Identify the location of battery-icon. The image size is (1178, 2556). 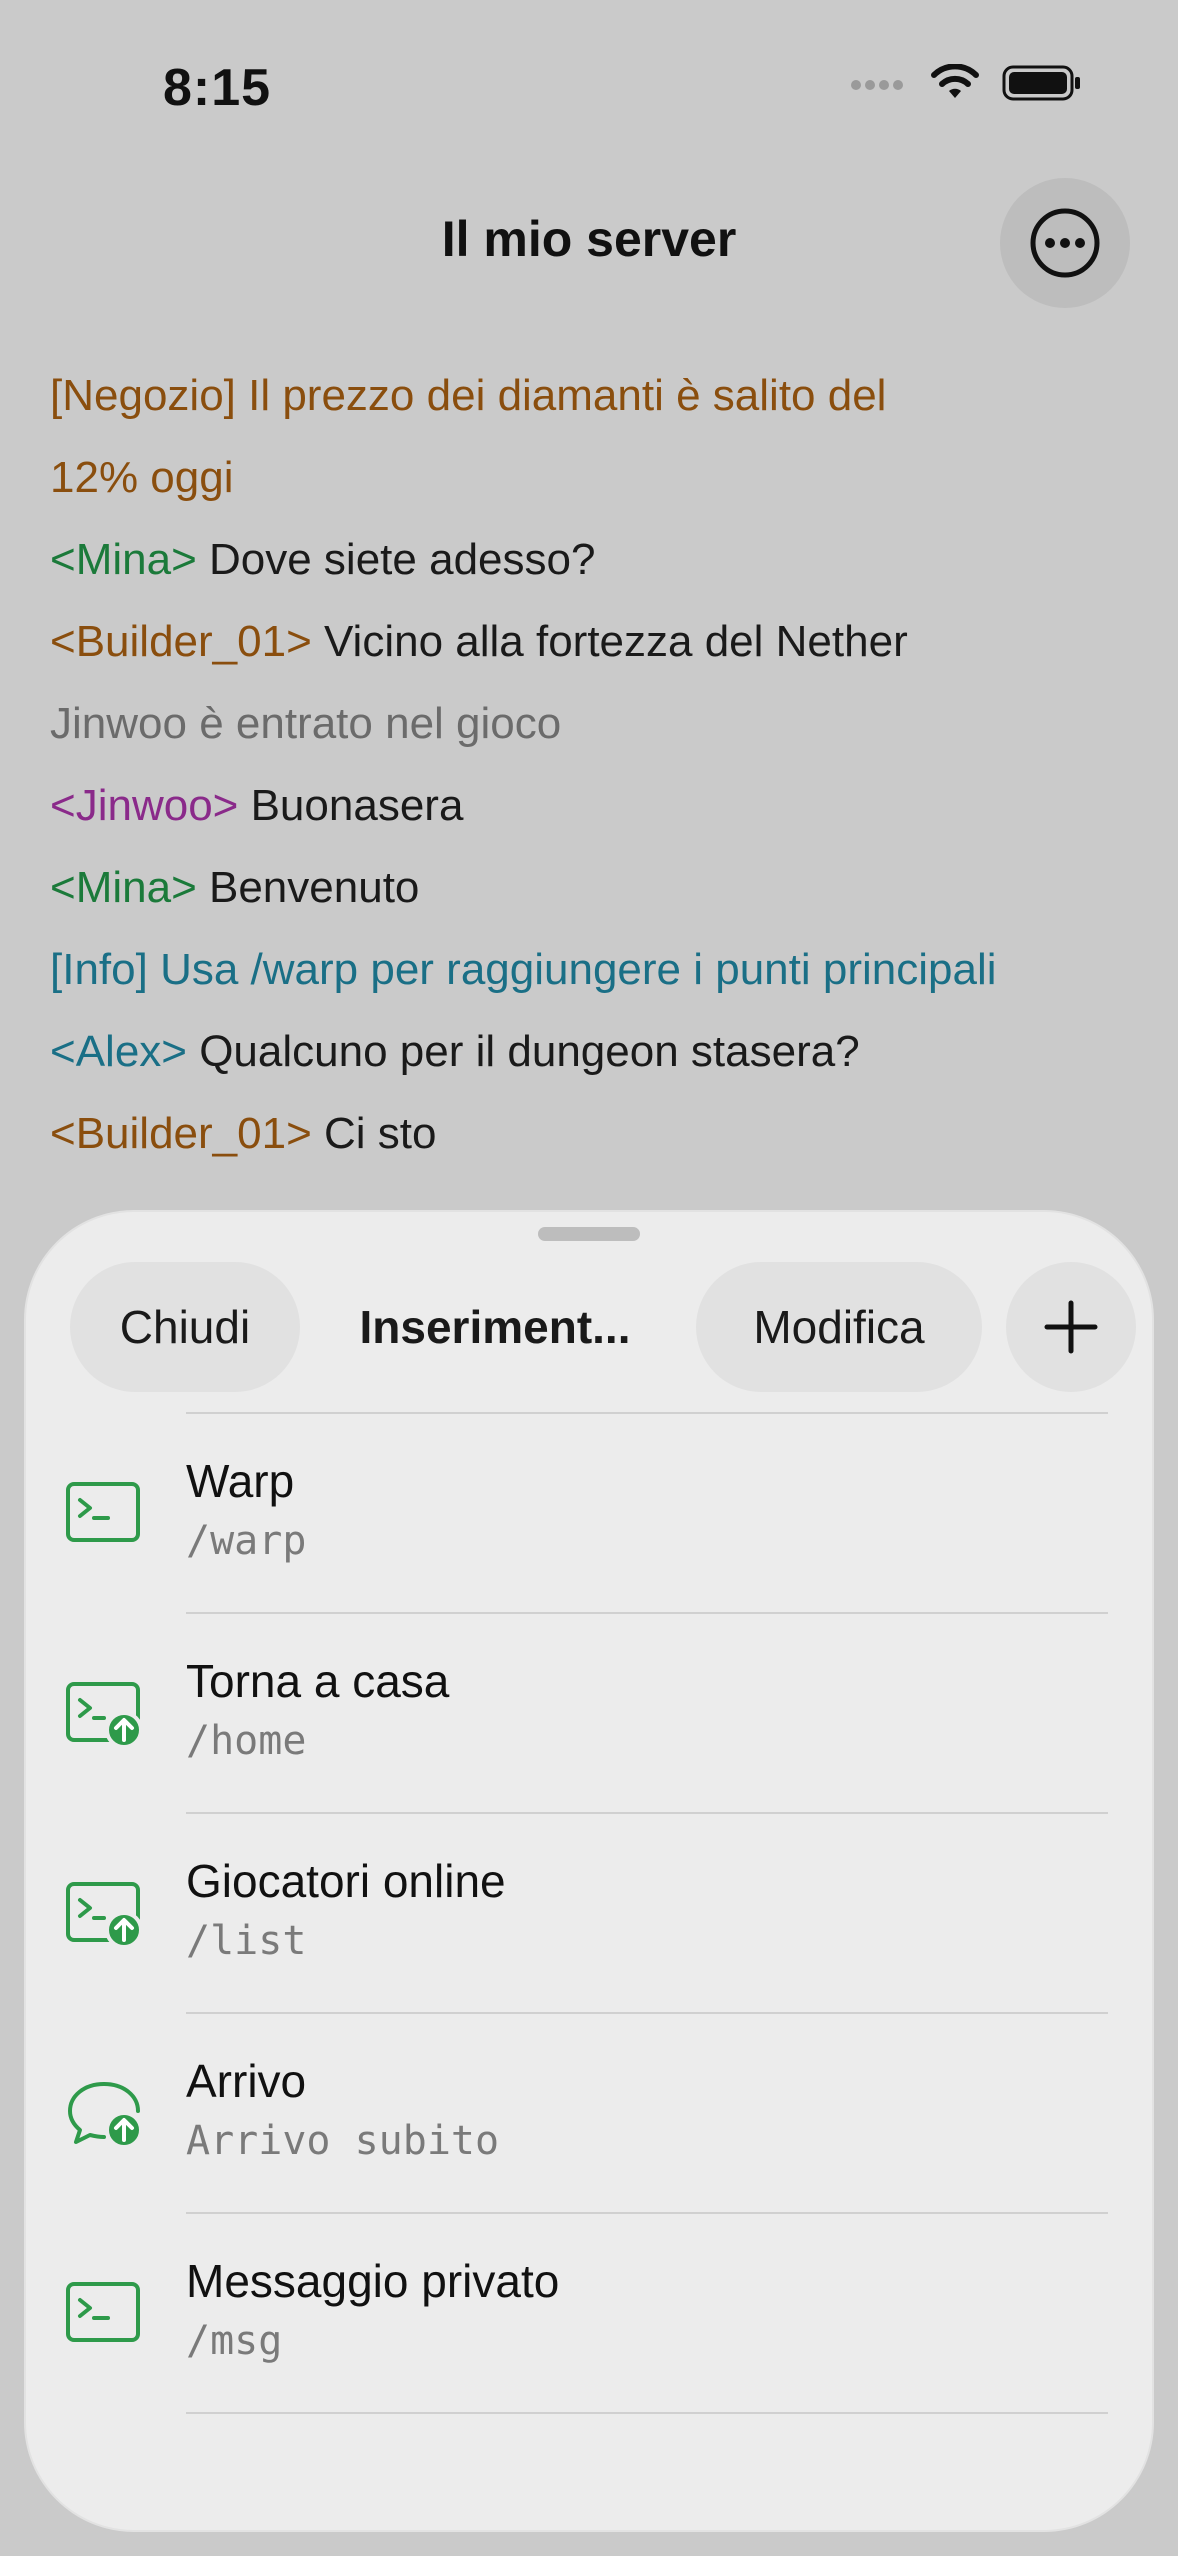
(1041, 83).